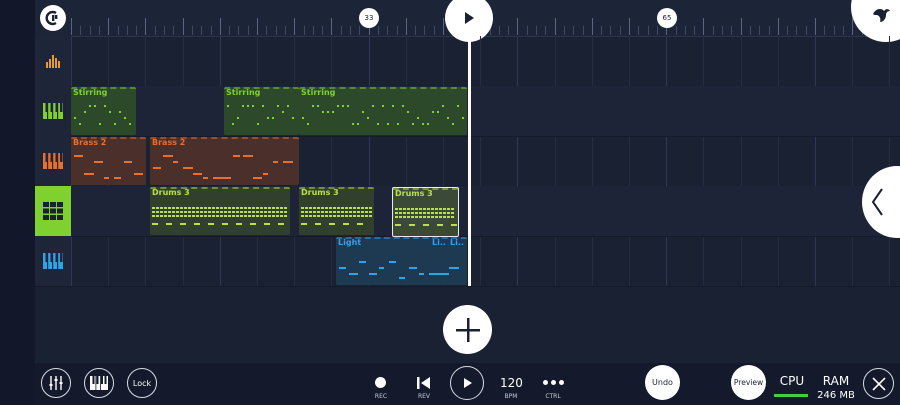  I want to click on play-button, so click(467, 383).